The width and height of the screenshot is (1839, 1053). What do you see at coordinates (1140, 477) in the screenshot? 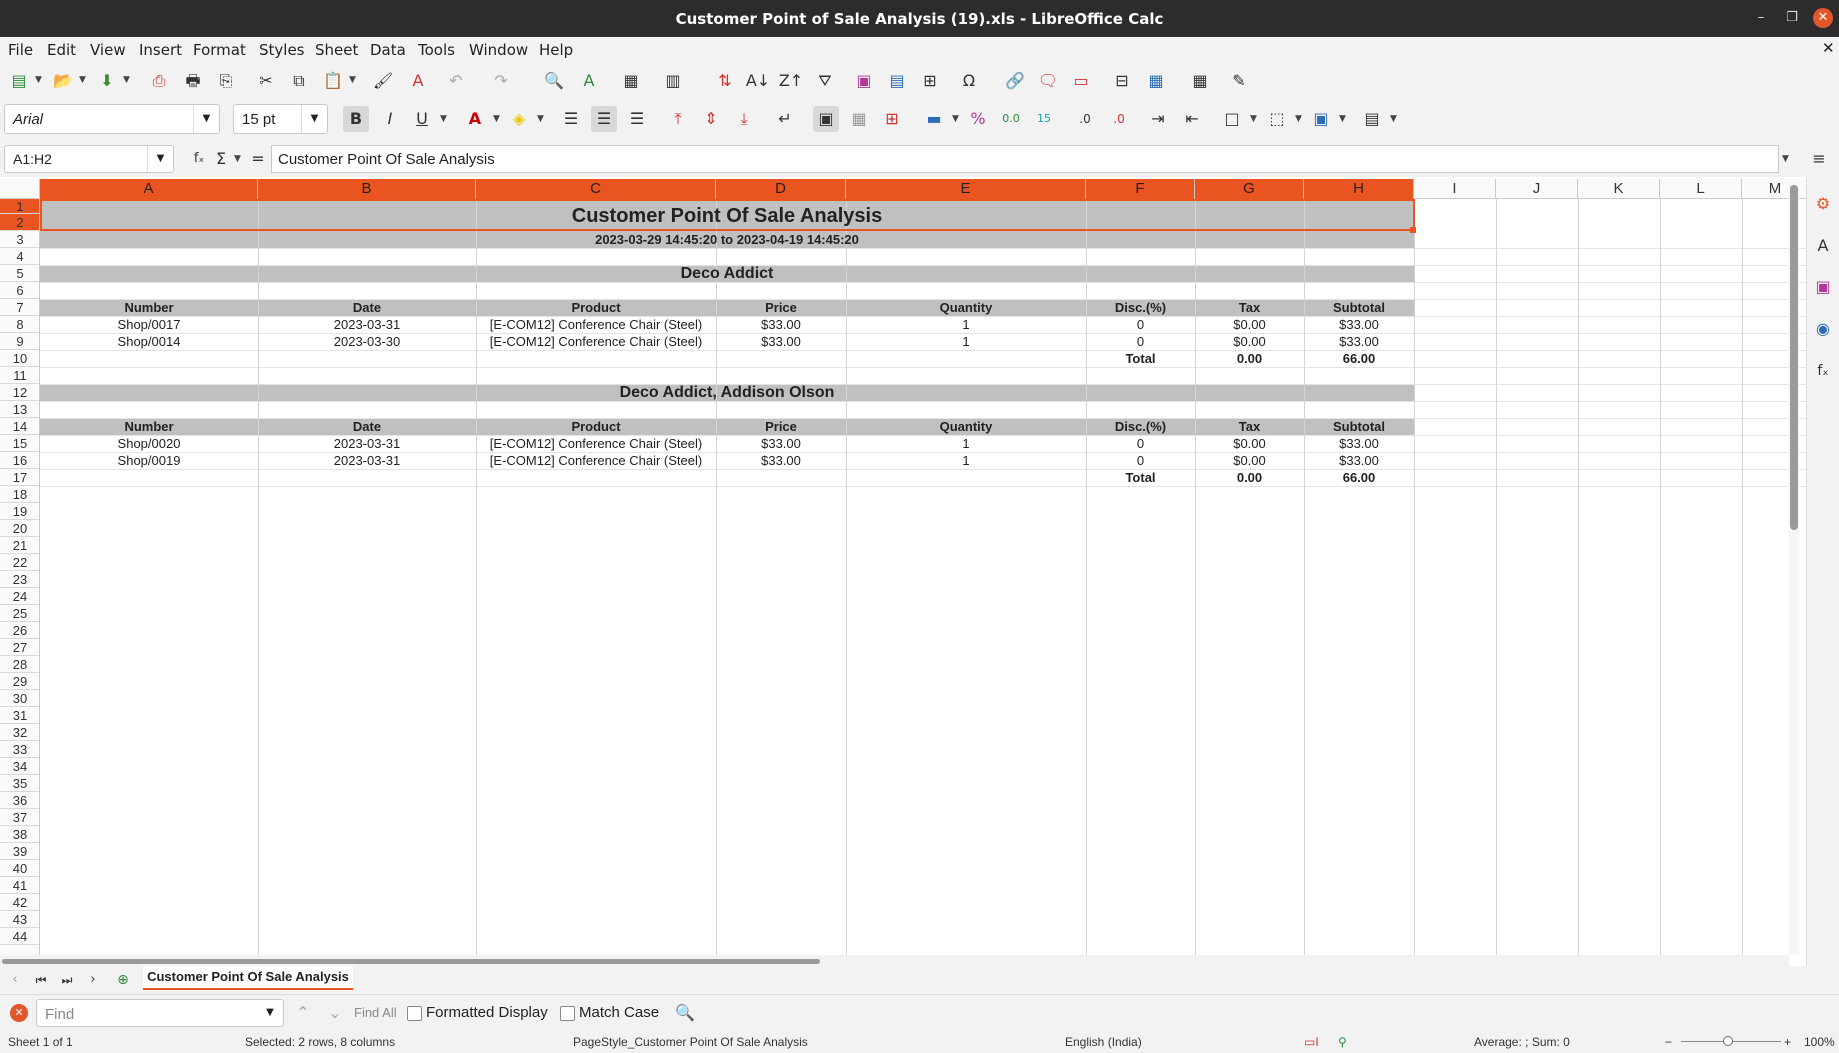
I see `total-2-label: Total` at bounding box center [1140, 477].